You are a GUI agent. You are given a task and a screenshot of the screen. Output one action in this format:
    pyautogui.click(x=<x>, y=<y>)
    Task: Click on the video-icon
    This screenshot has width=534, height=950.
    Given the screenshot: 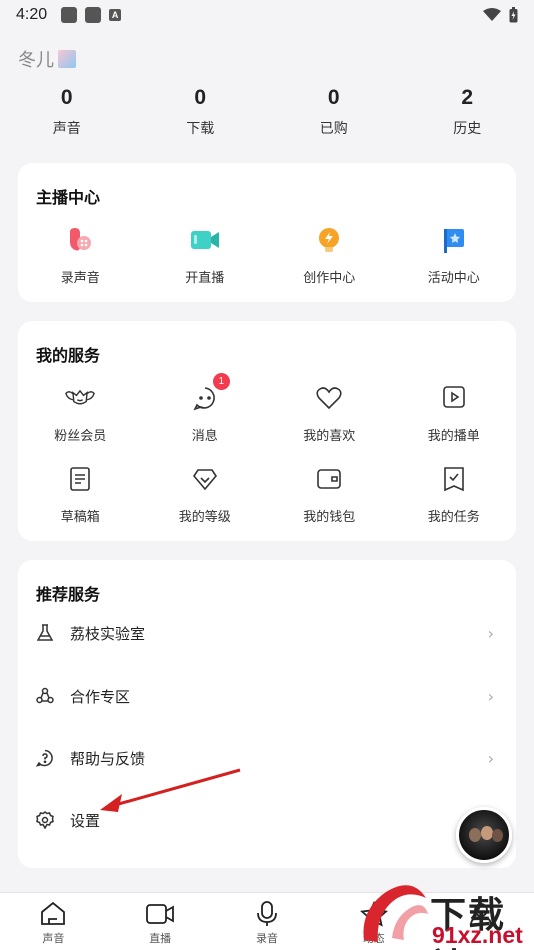 What is the action you would take?
    pyautogui.click(x=160, y=914)
    